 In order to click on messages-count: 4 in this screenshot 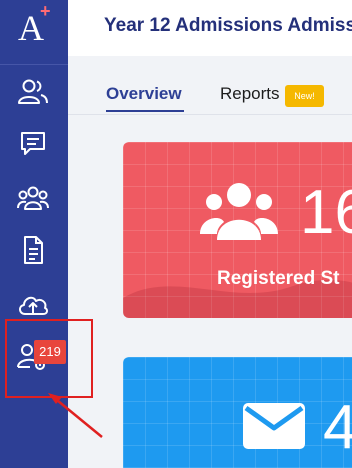, I will do `click(337, 427)`.